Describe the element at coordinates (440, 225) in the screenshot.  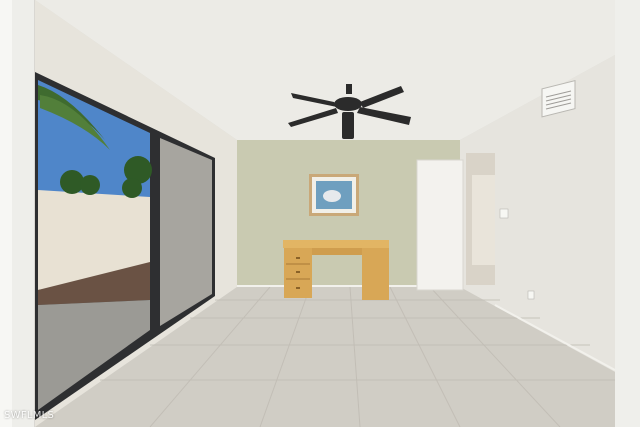
I see `open-door` at that location.